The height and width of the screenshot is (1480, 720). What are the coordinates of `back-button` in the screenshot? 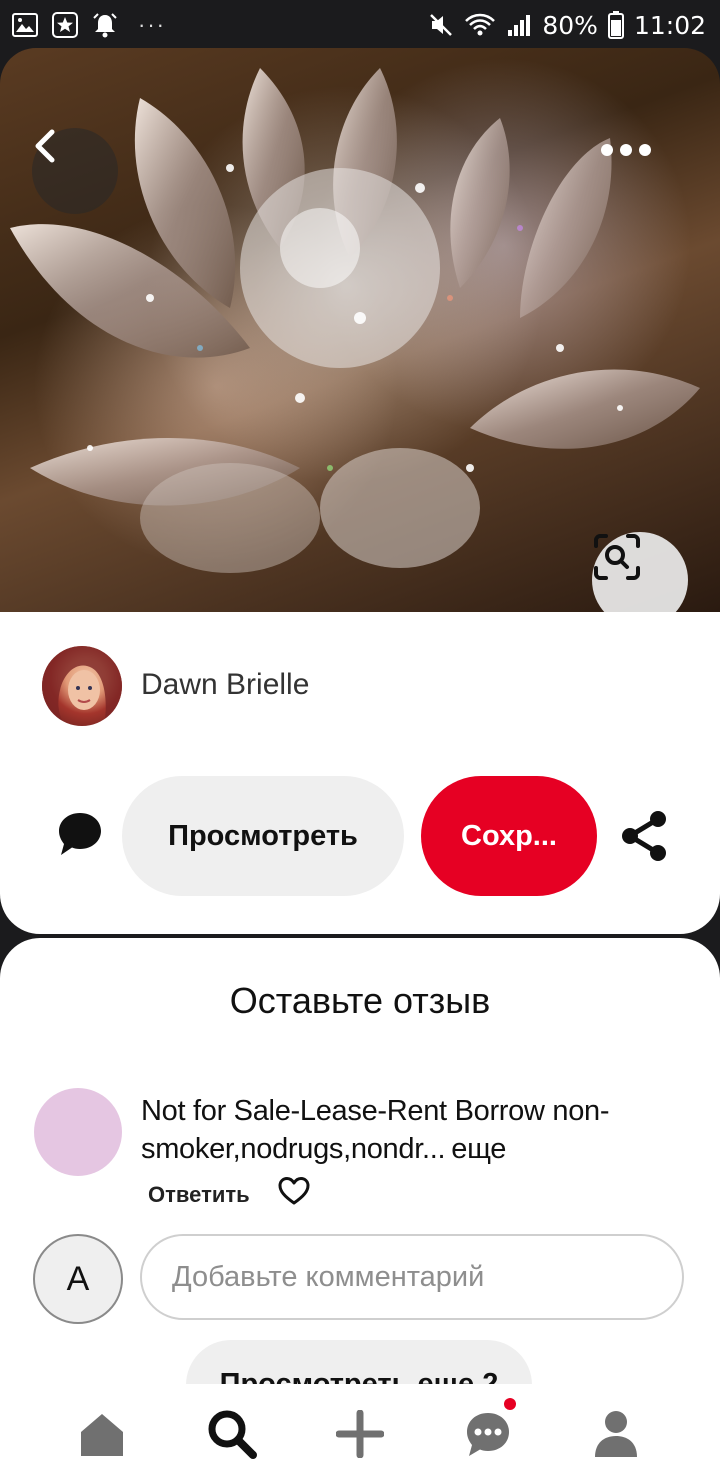 It's located at (75, 171).